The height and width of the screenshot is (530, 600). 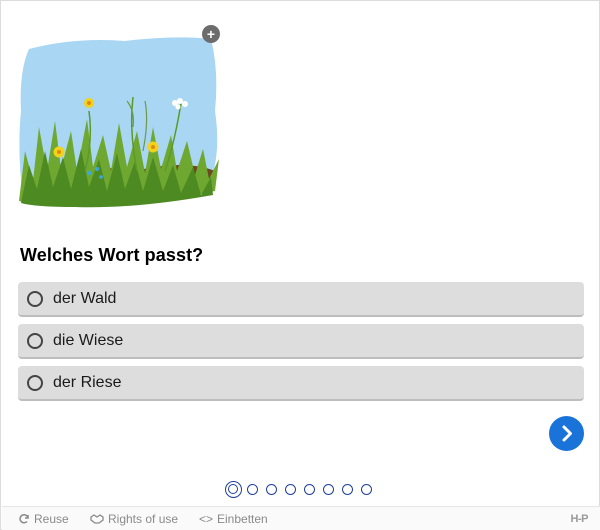 I want to click on progress-dot-current, so click(x=233, y=489).